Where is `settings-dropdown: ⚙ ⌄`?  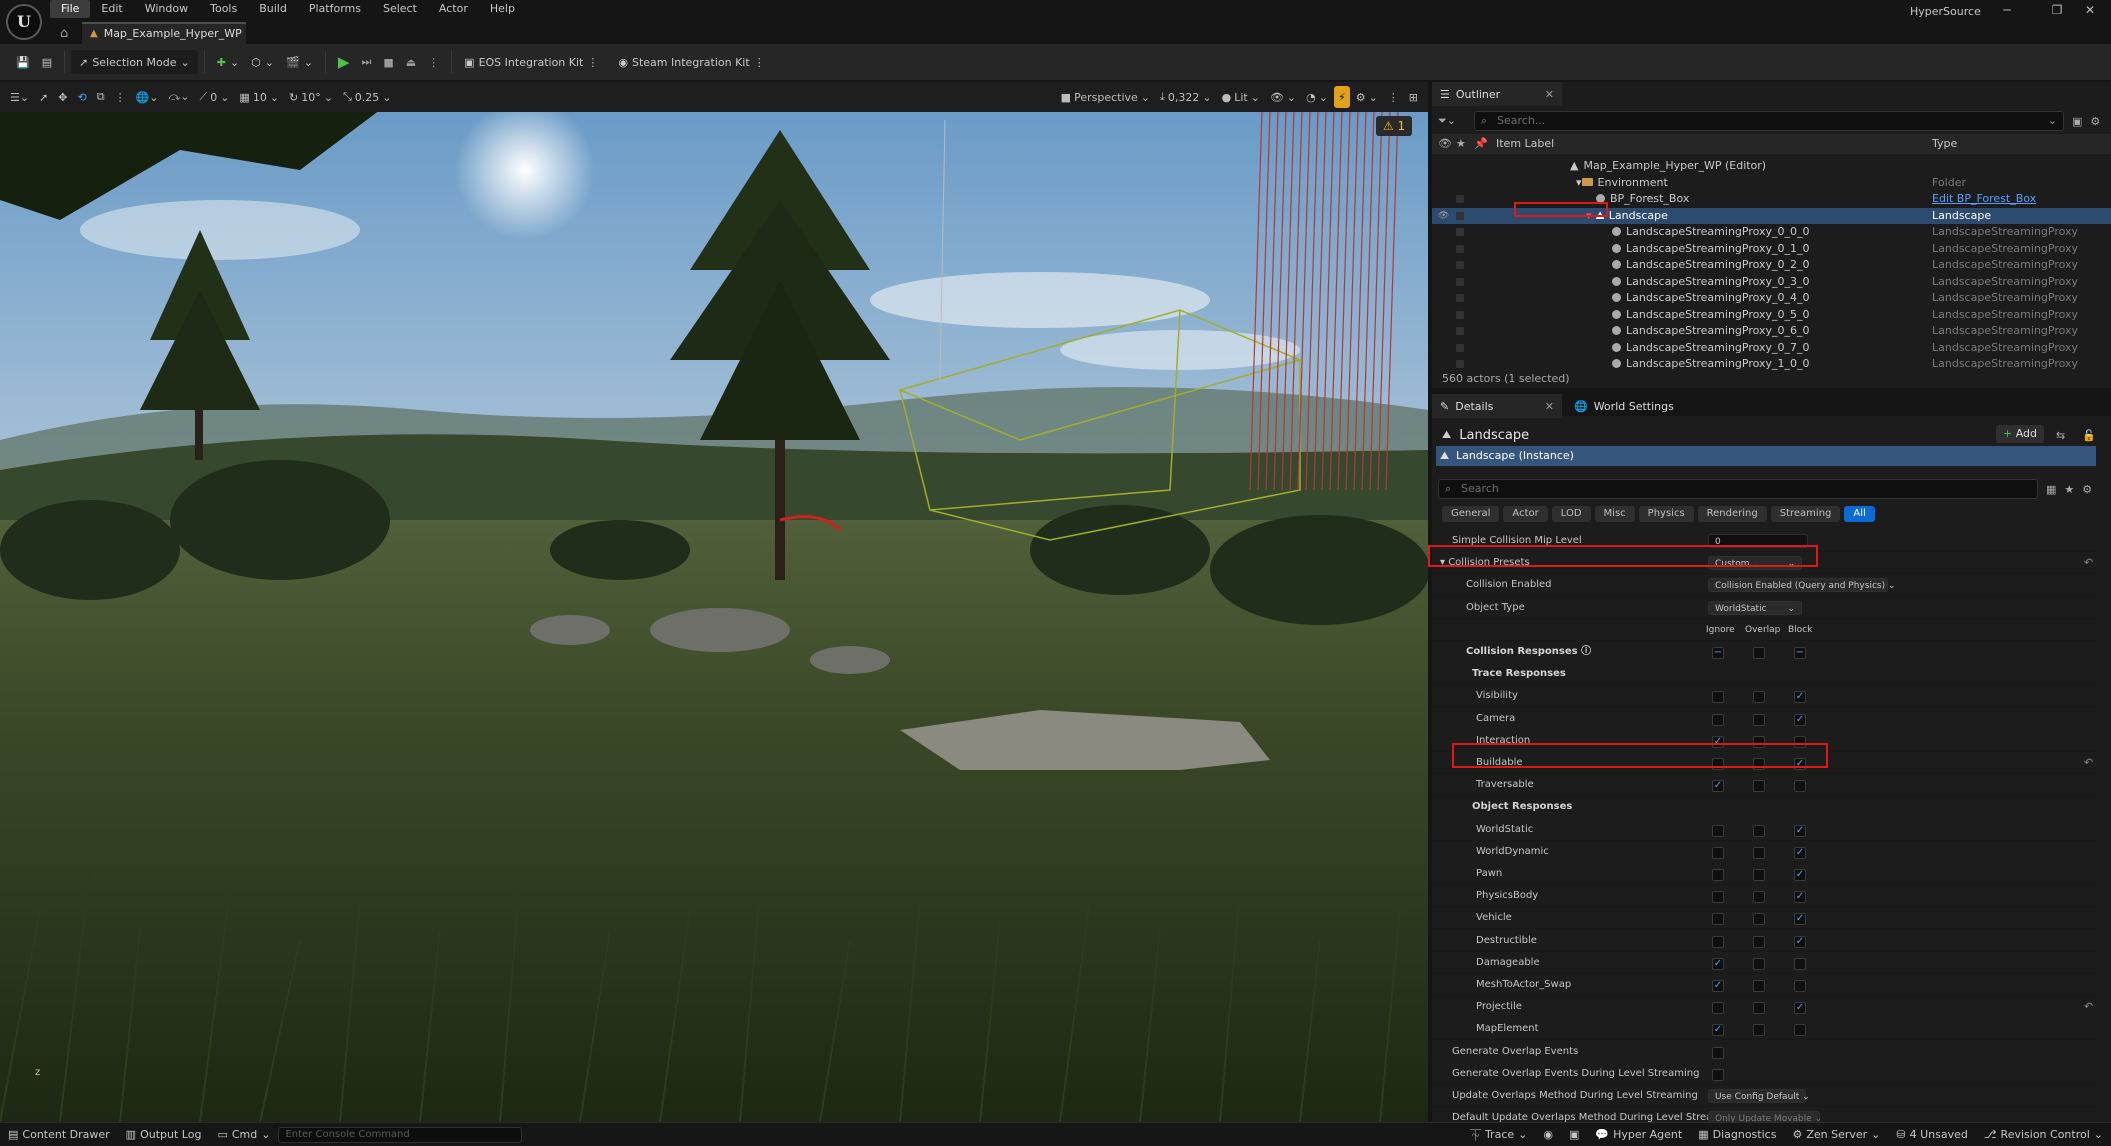
settings-dropdown: ⚙ ⌄ is located at coordinates (1367, 97).